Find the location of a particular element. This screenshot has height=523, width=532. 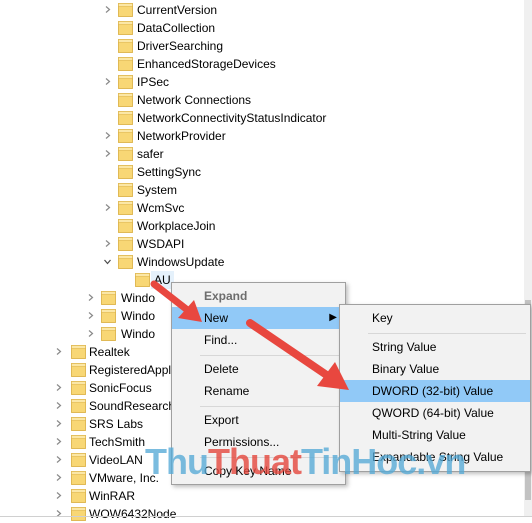

tree-item: IPSec is located at coordinates (262, 82).